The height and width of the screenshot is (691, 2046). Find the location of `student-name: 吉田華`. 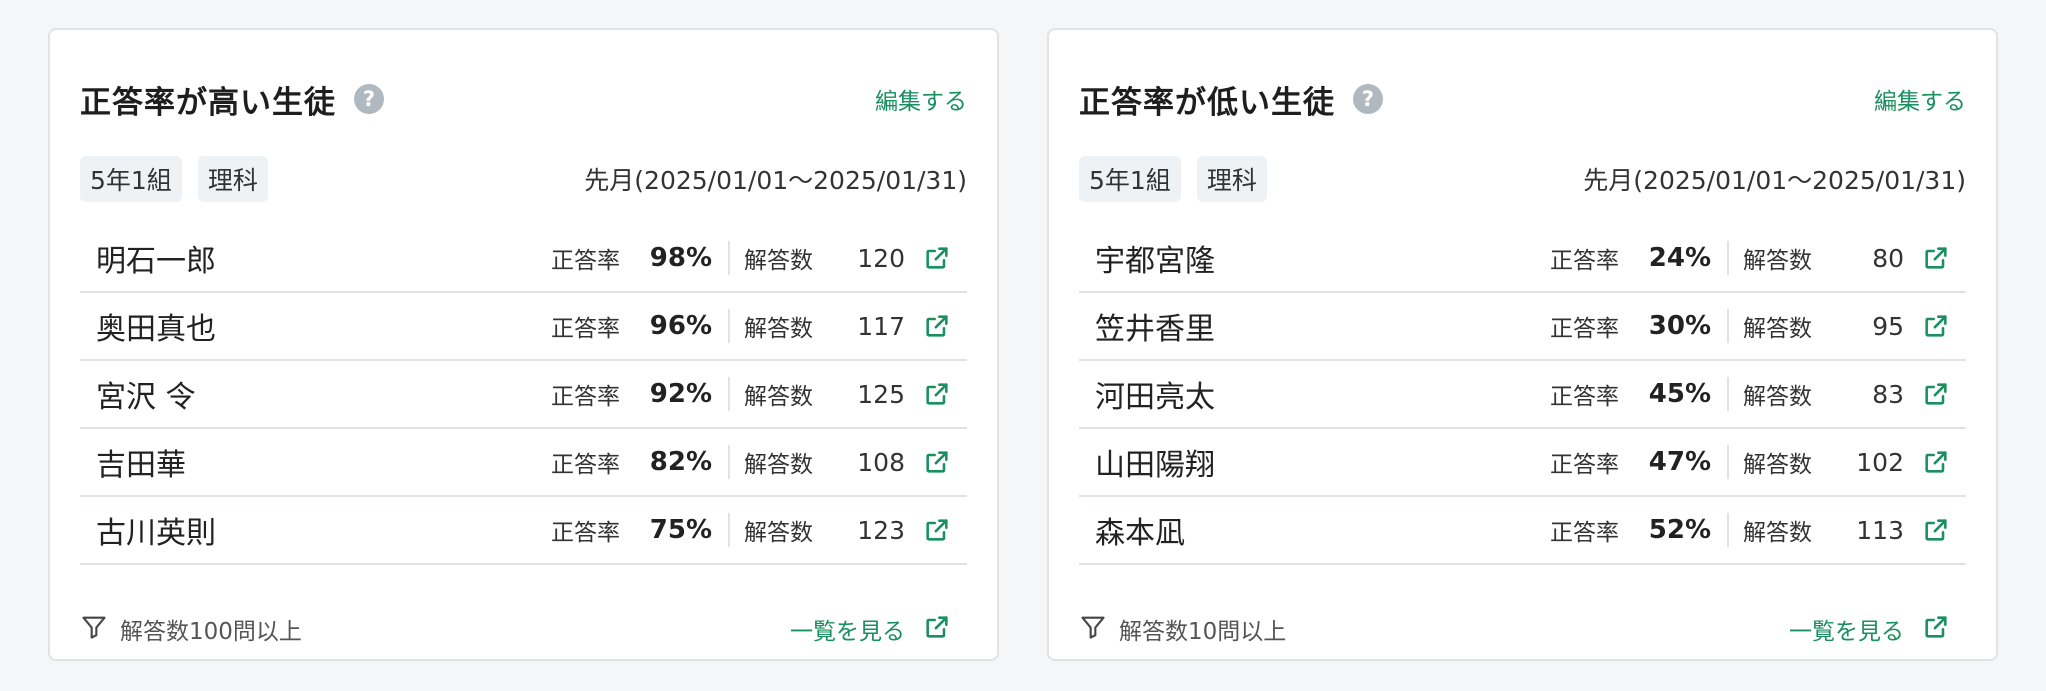

student-name: 吉田華 is located at coordinates (141, 465).